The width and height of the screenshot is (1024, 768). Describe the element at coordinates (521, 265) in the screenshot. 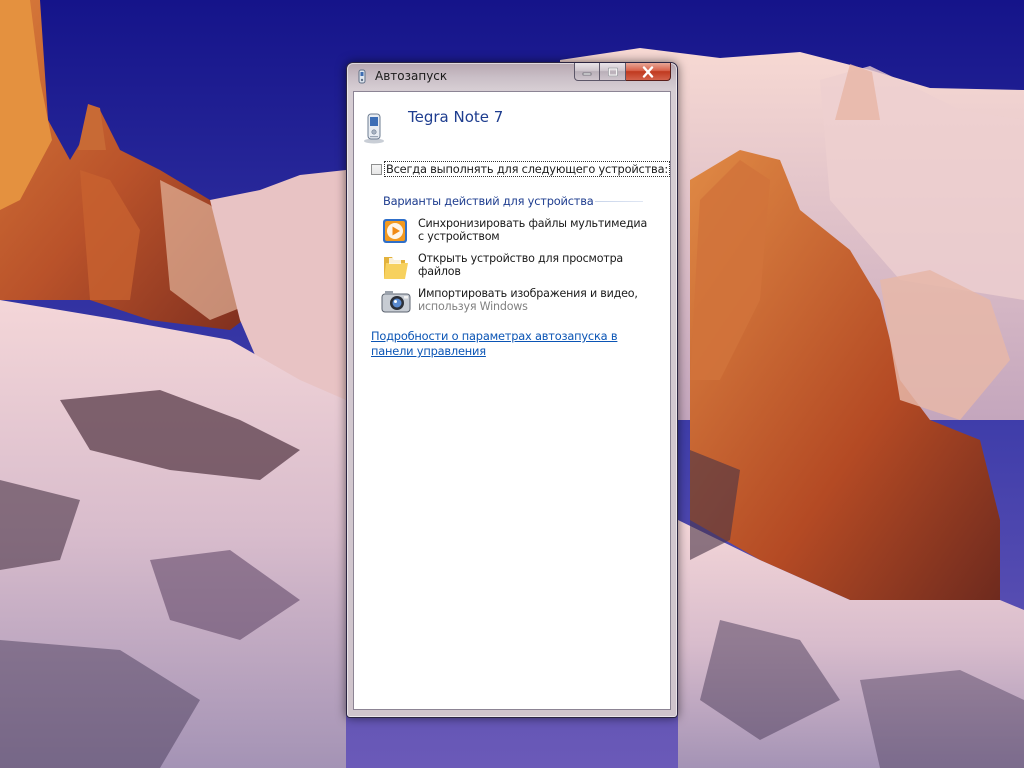

I see `open-folder-label: Открыть устройство для просмотра файлов` at that location.